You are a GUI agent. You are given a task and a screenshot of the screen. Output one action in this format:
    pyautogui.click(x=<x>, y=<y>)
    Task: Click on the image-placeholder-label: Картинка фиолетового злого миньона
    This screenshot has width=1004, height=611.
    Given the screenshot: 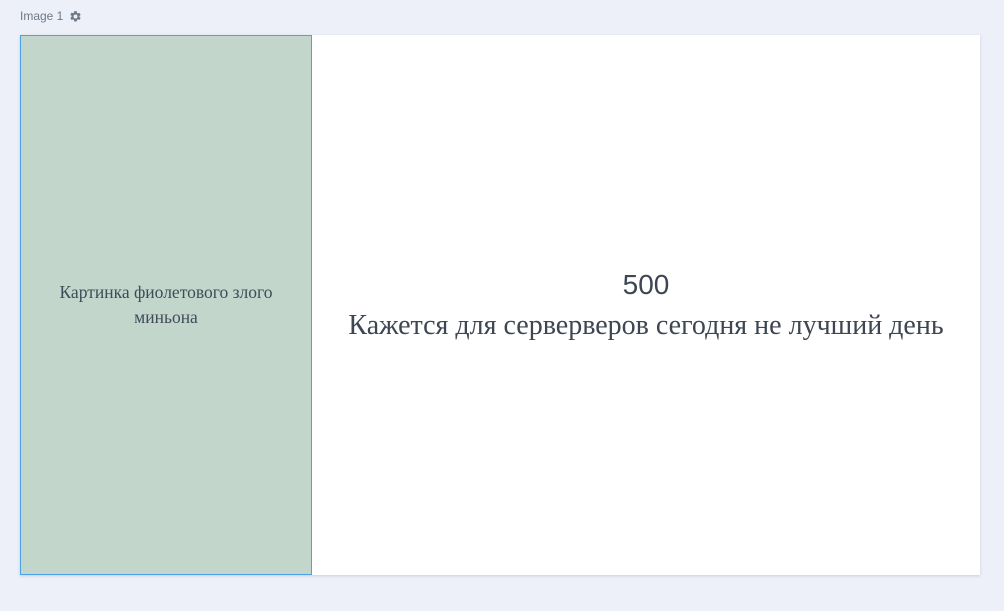 What is the action you would take?
    pyautogui.click(x=166, y=304)
    